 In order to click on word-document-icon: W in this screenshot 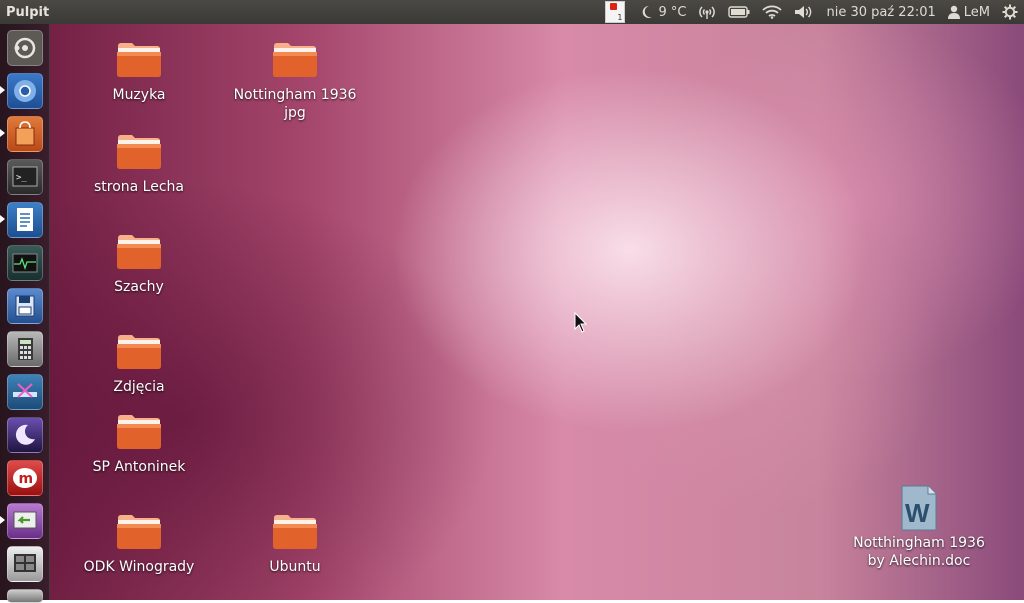, I will do `click(919, 508)`.